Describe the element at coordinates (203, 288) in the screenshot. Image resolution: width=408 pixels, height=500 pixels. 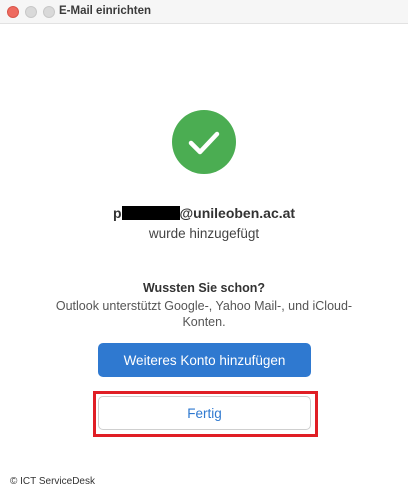
I see `tip-heading: Wussten Sie schon?` at that location.